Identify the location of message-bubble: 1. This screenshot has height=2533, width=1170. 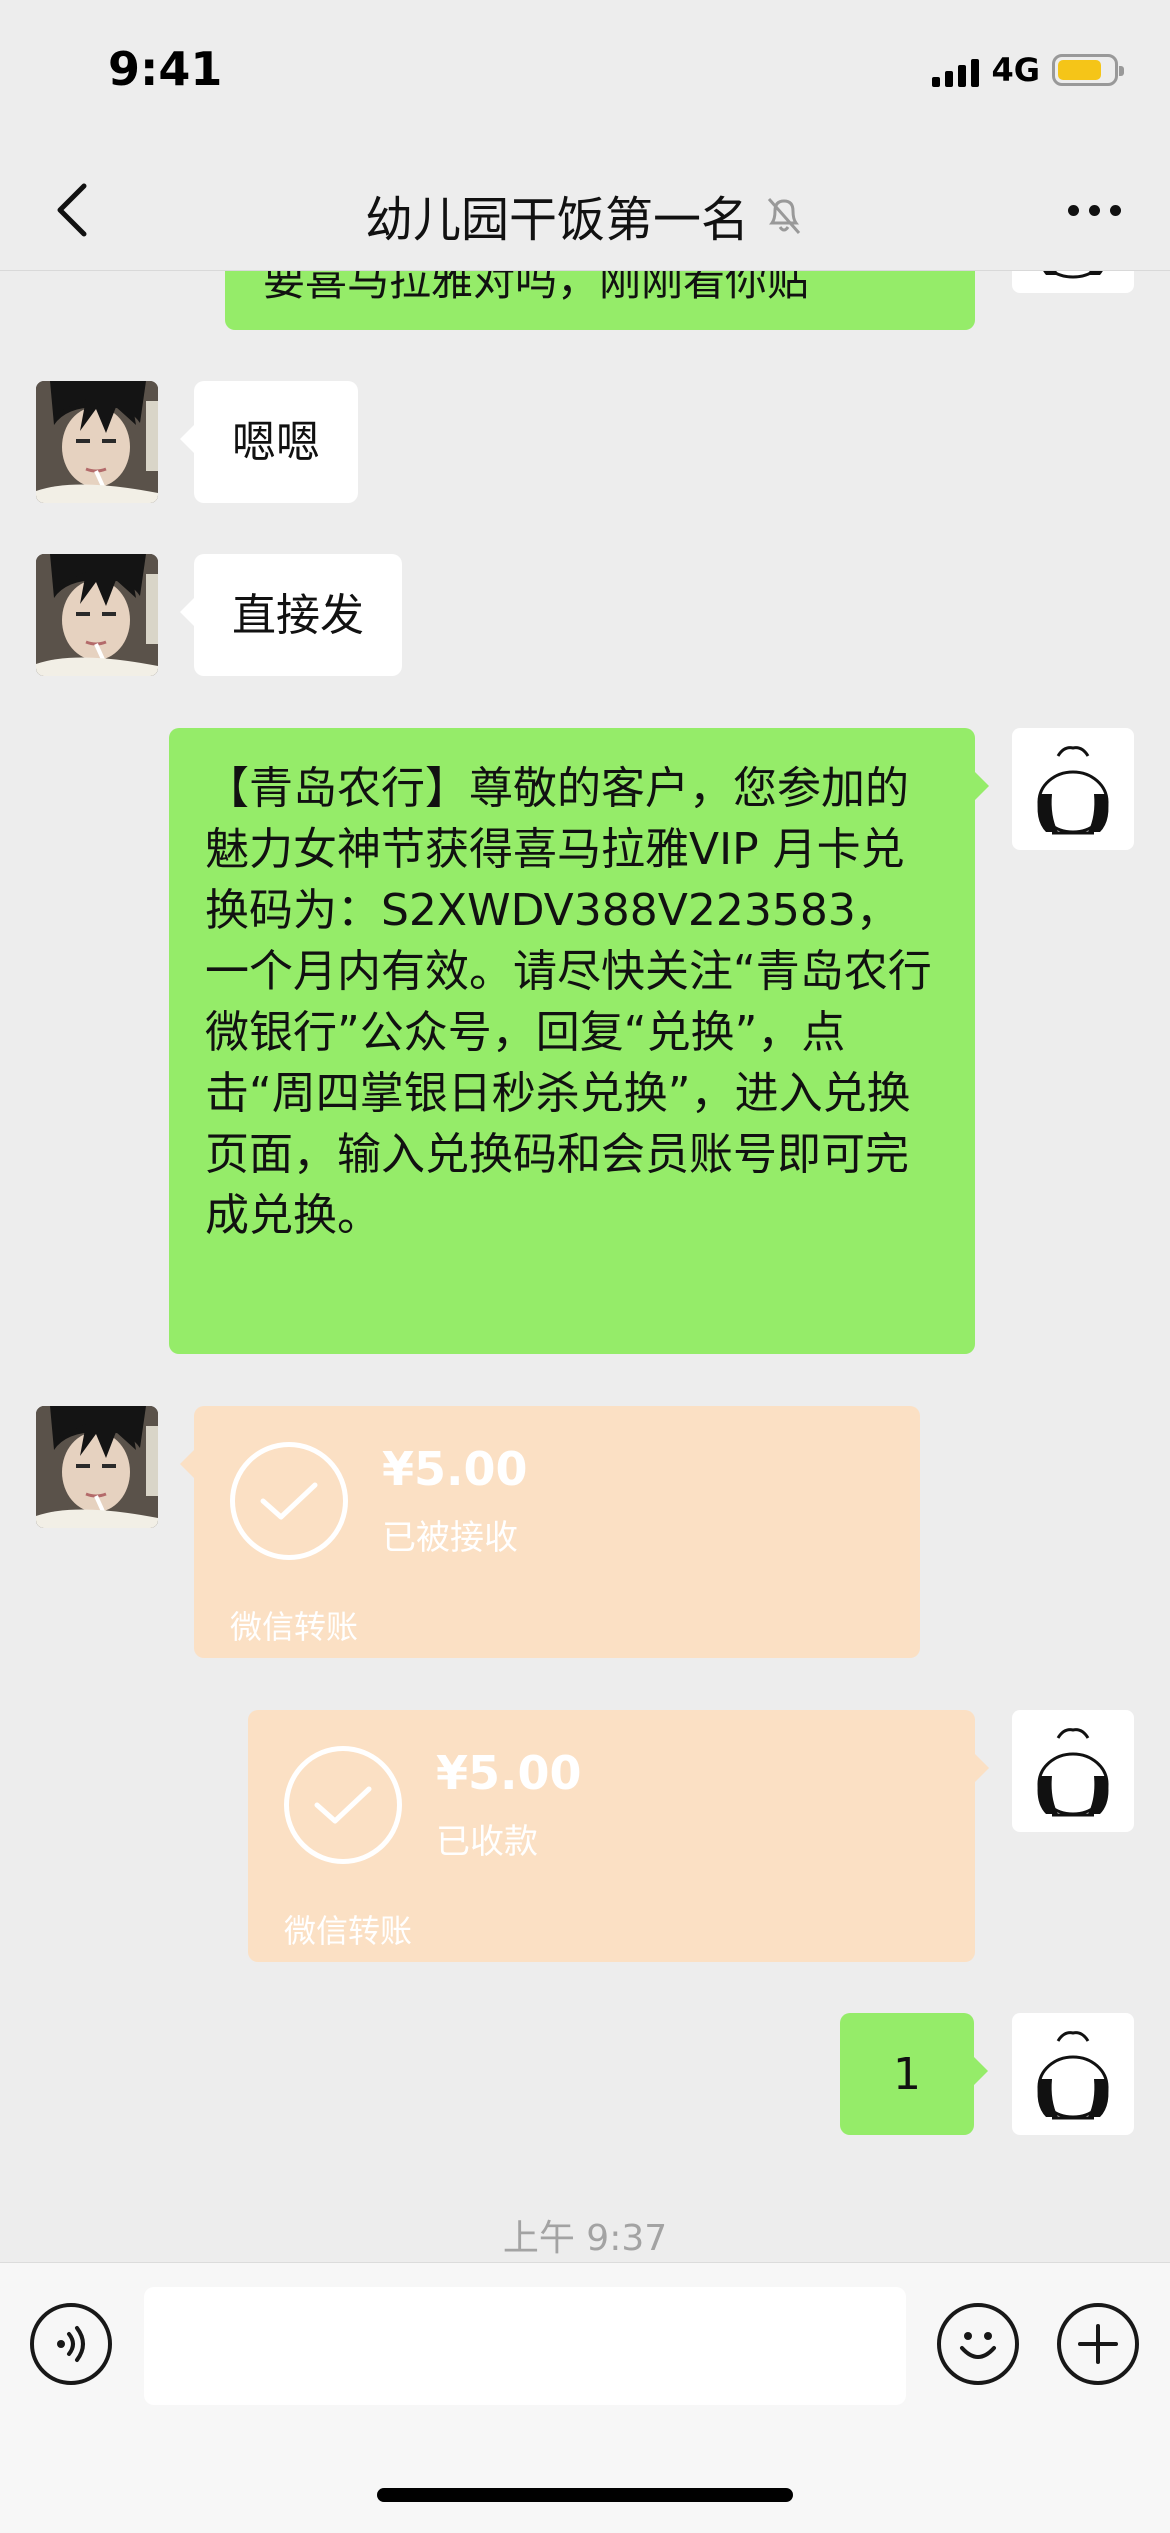
(914, 2074).